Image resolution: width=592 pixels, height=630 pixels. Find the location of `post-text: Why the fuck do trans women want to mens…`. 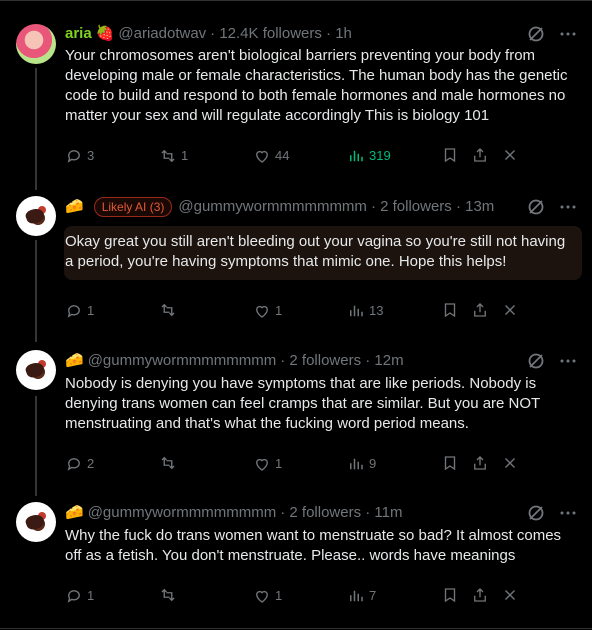

post-text: Why the fuck do trans women want to mens… is located at coordinates (313, 545).